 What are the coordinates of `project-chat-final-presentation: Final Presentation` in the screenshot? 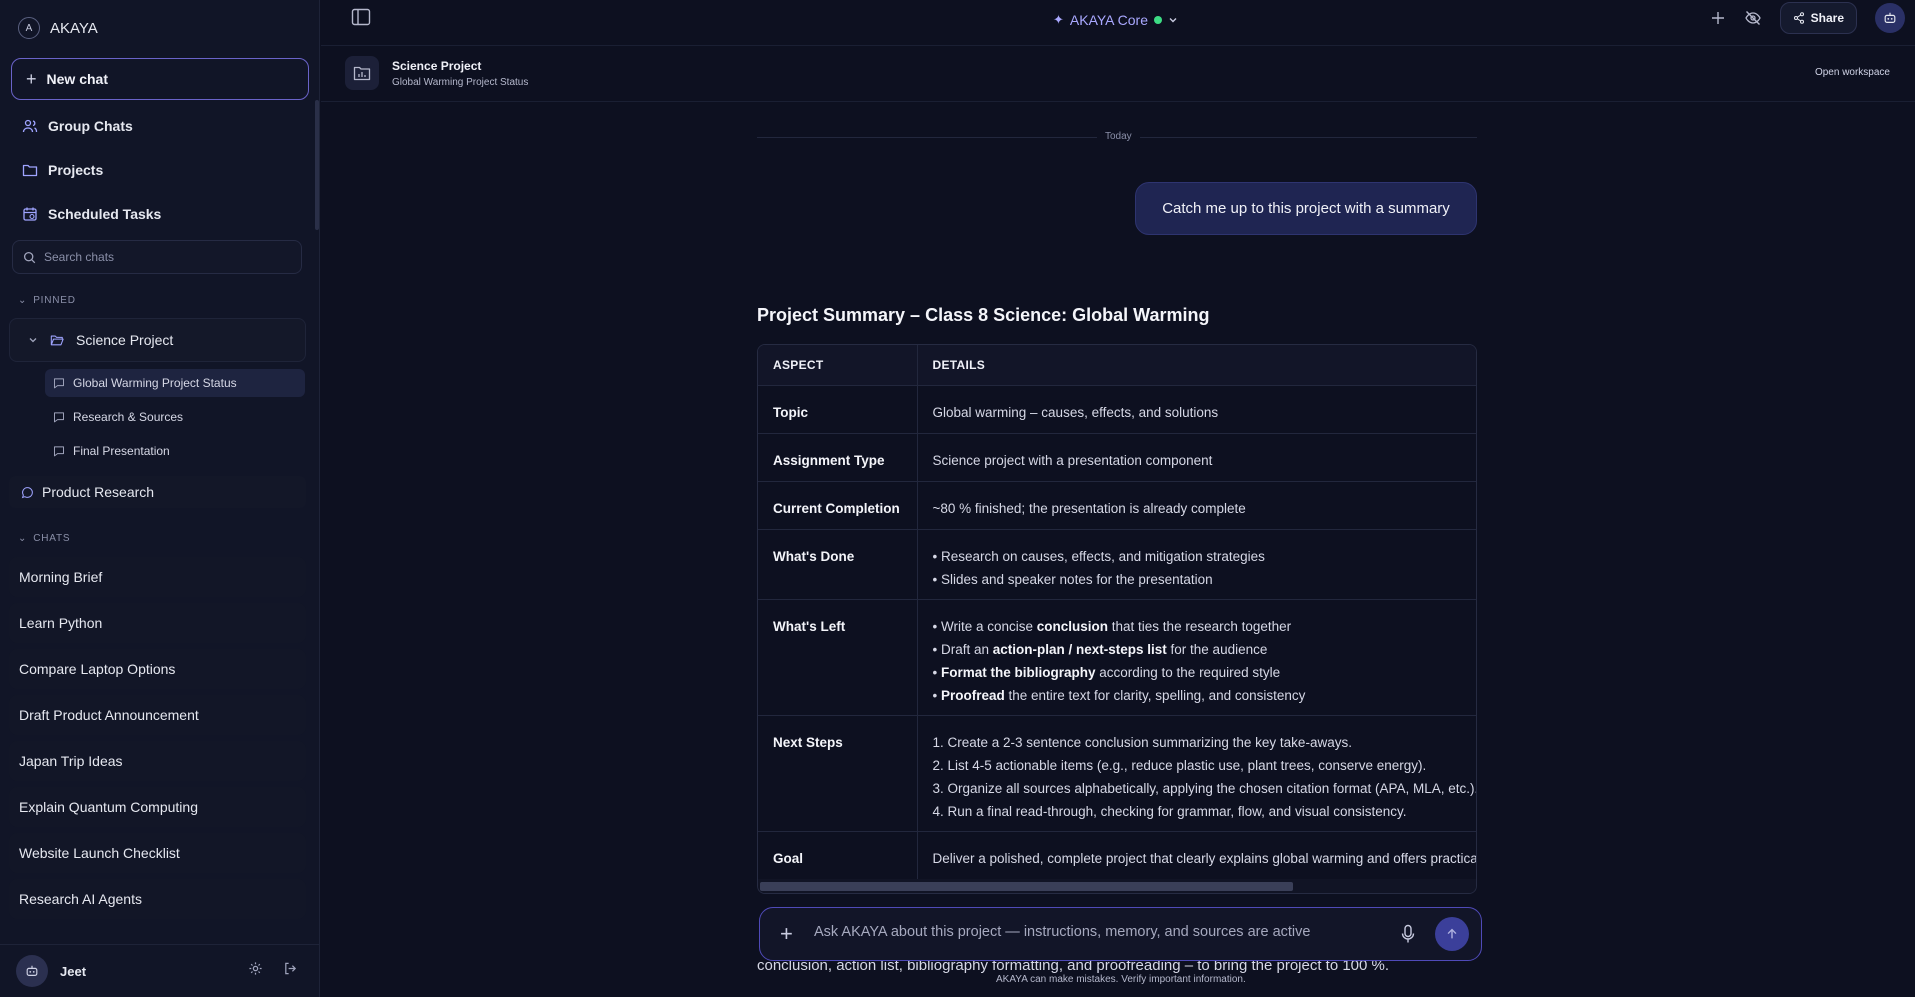 It's located at (175, 451).